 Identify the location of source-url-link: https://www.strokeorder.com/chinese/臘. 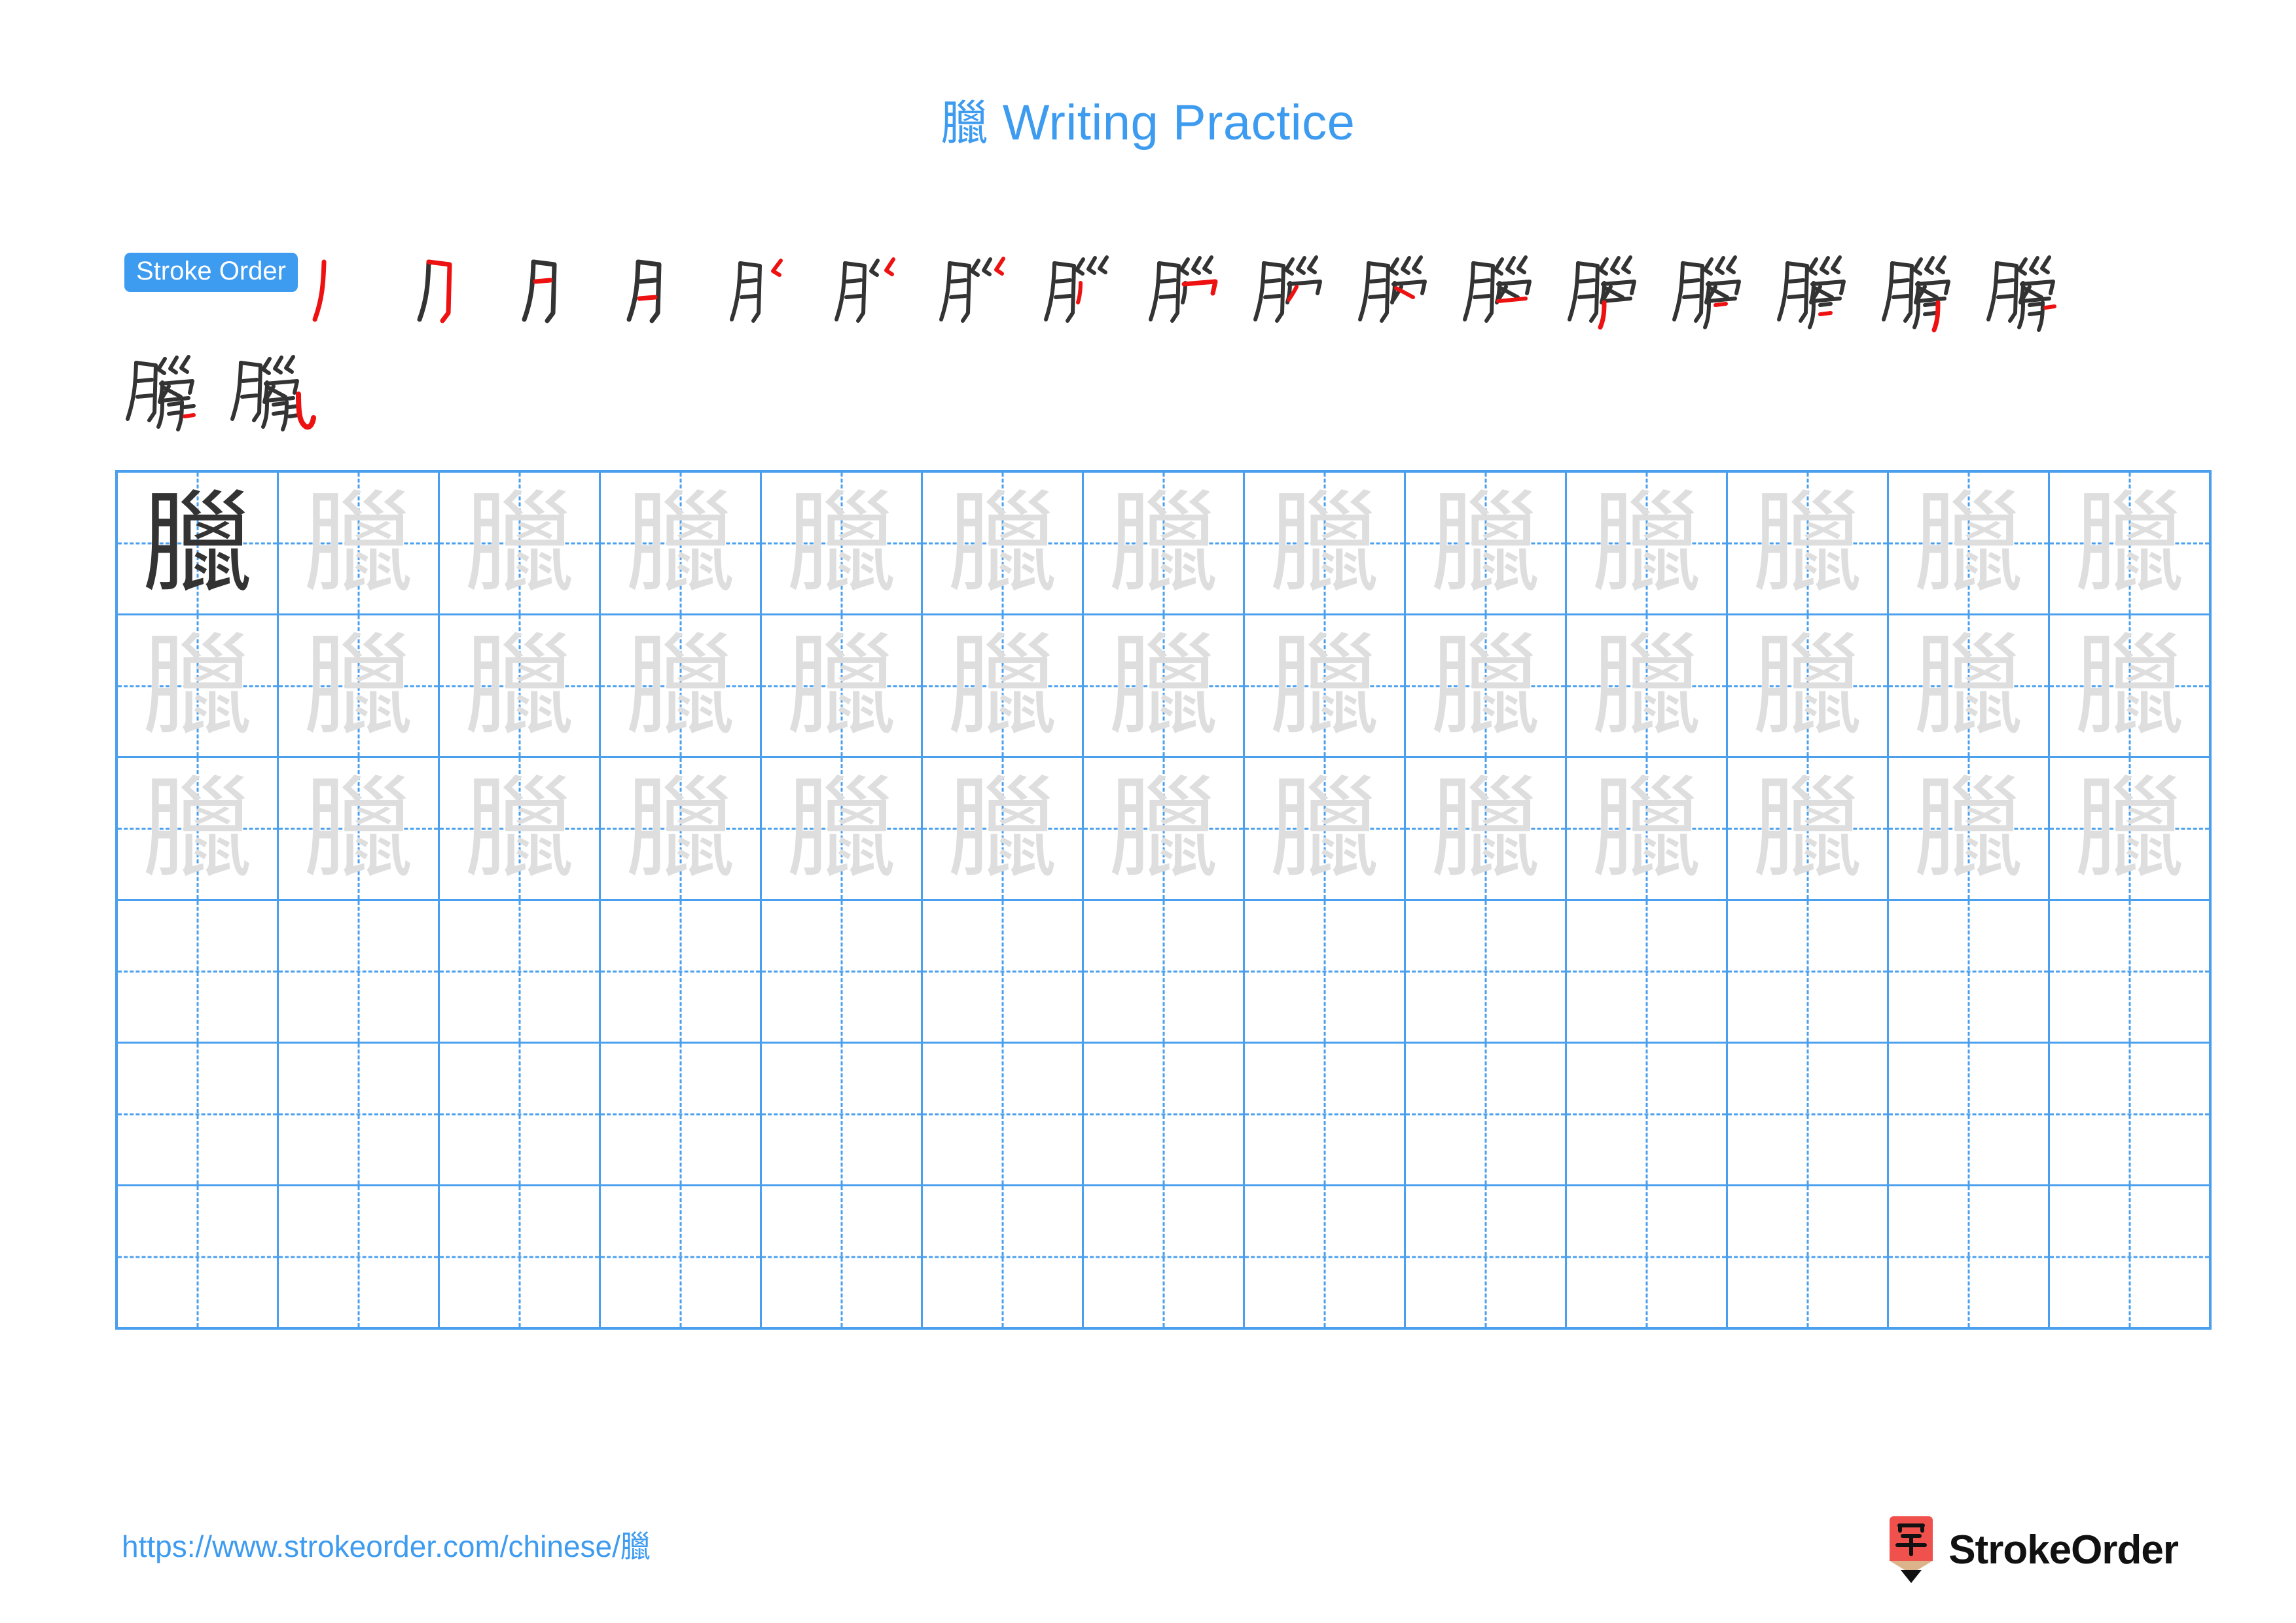
(386, 1544).